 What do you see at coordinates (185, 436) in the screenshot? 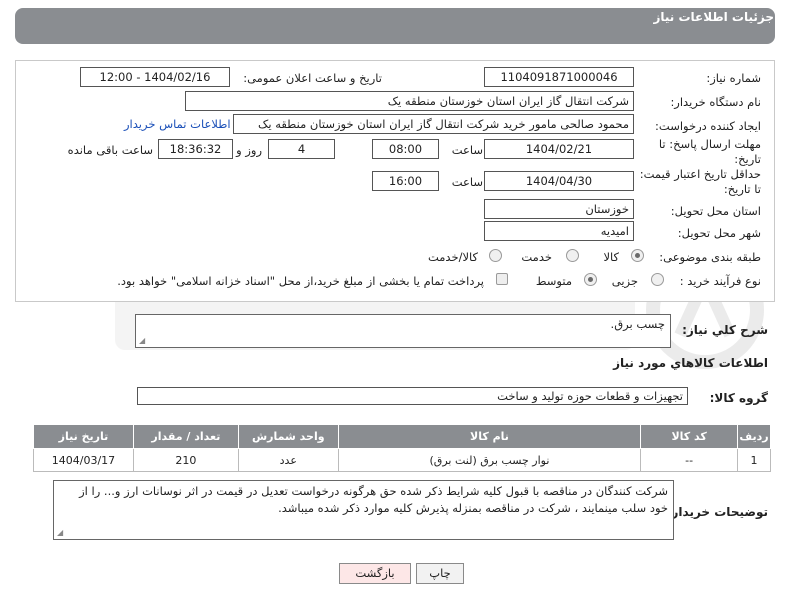
I see `col-header-quantity: تعداد / مقدار` at bounding box center [185, 436].